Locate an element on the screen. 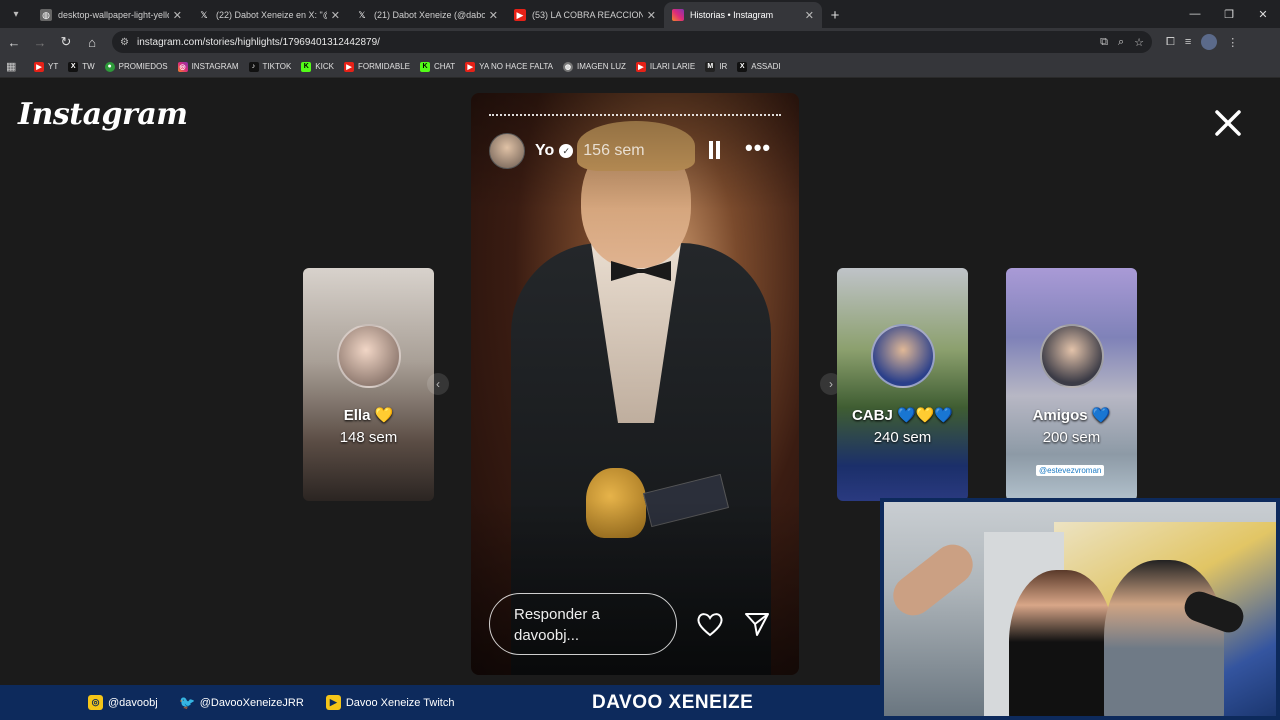 This screenshot has width=1280, height=720. more-options-icon: ••• is located at coordinates (758, 148).